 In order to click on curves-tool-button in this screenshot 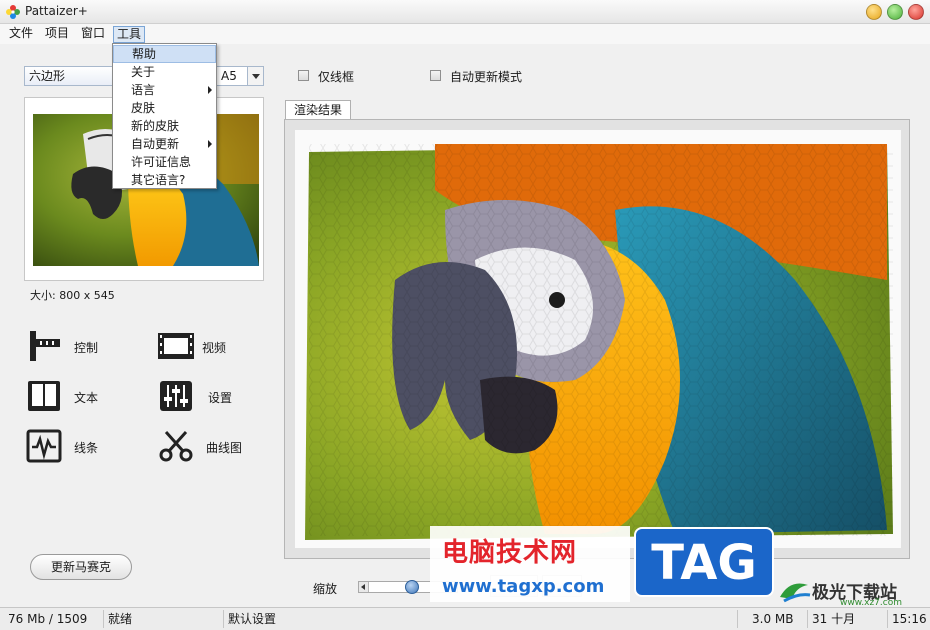, I will do `click(176, 446)`.